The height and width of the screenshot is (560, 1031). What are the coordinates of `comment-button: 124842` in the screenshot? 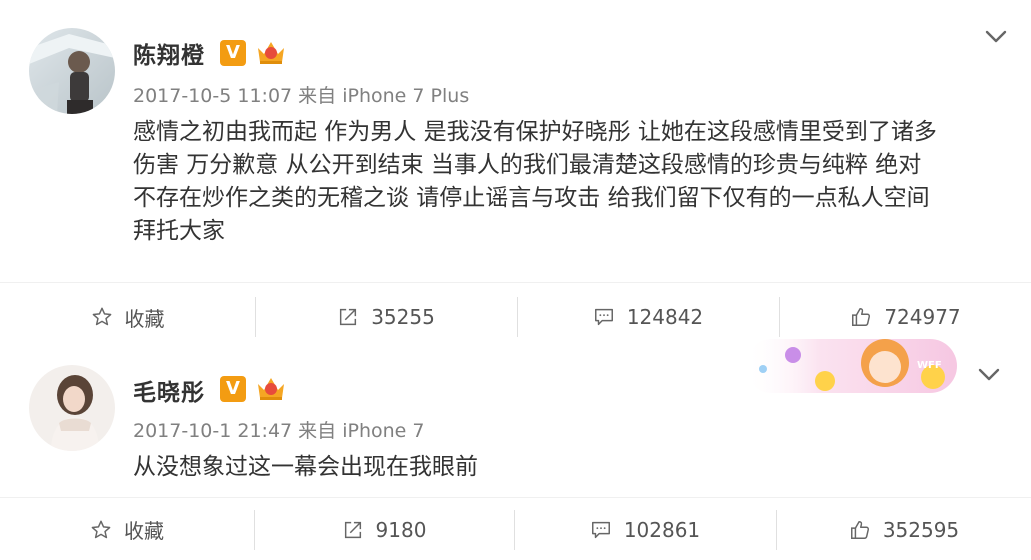 It's located at (648, 317).